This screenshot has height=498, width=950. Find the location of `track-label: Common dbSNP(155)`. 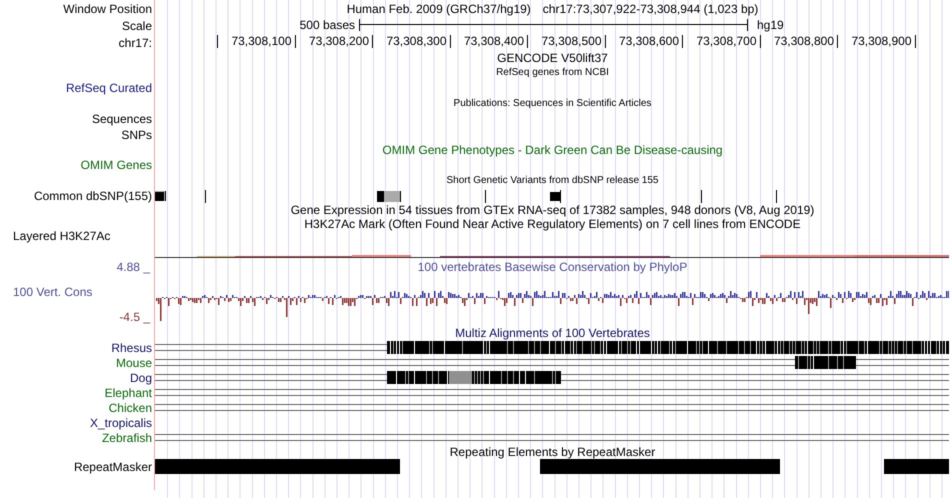

track-label: Common dbSNP(155) is located at coordinates (93, 195).